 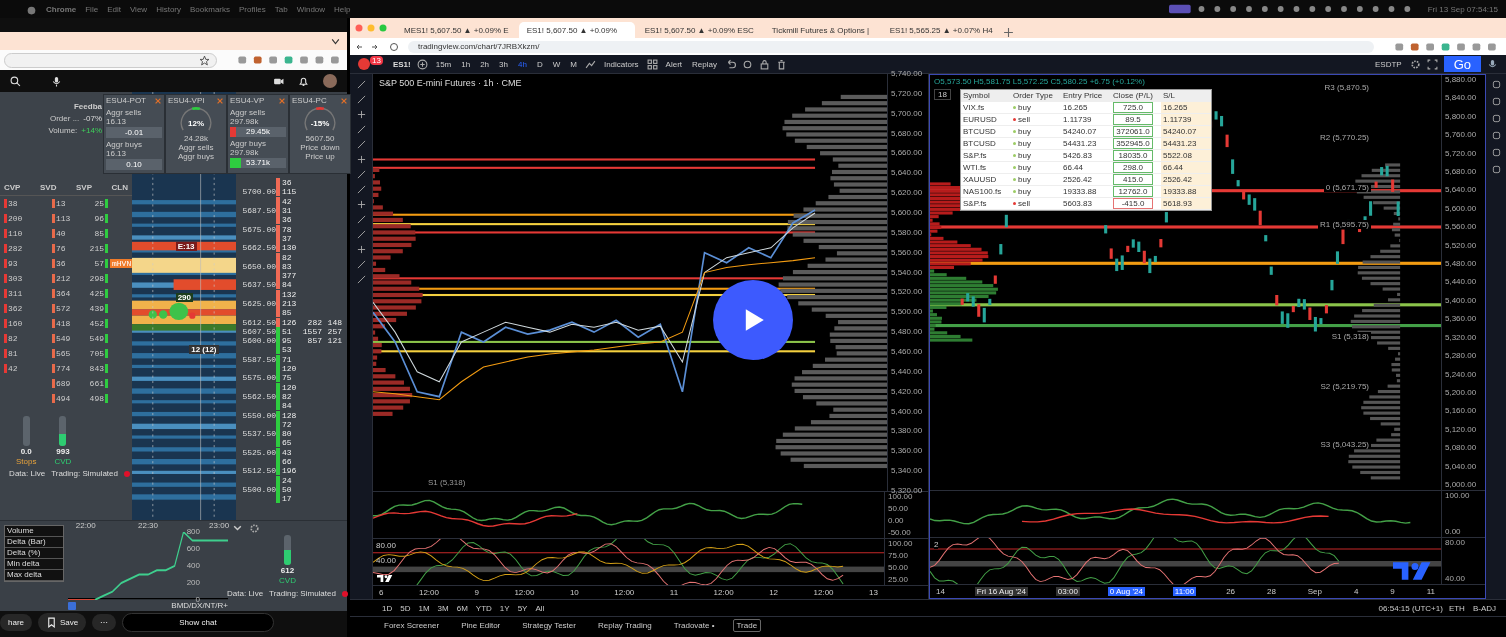 I want to click on line-chart-icon, so click(x=590, y=64).